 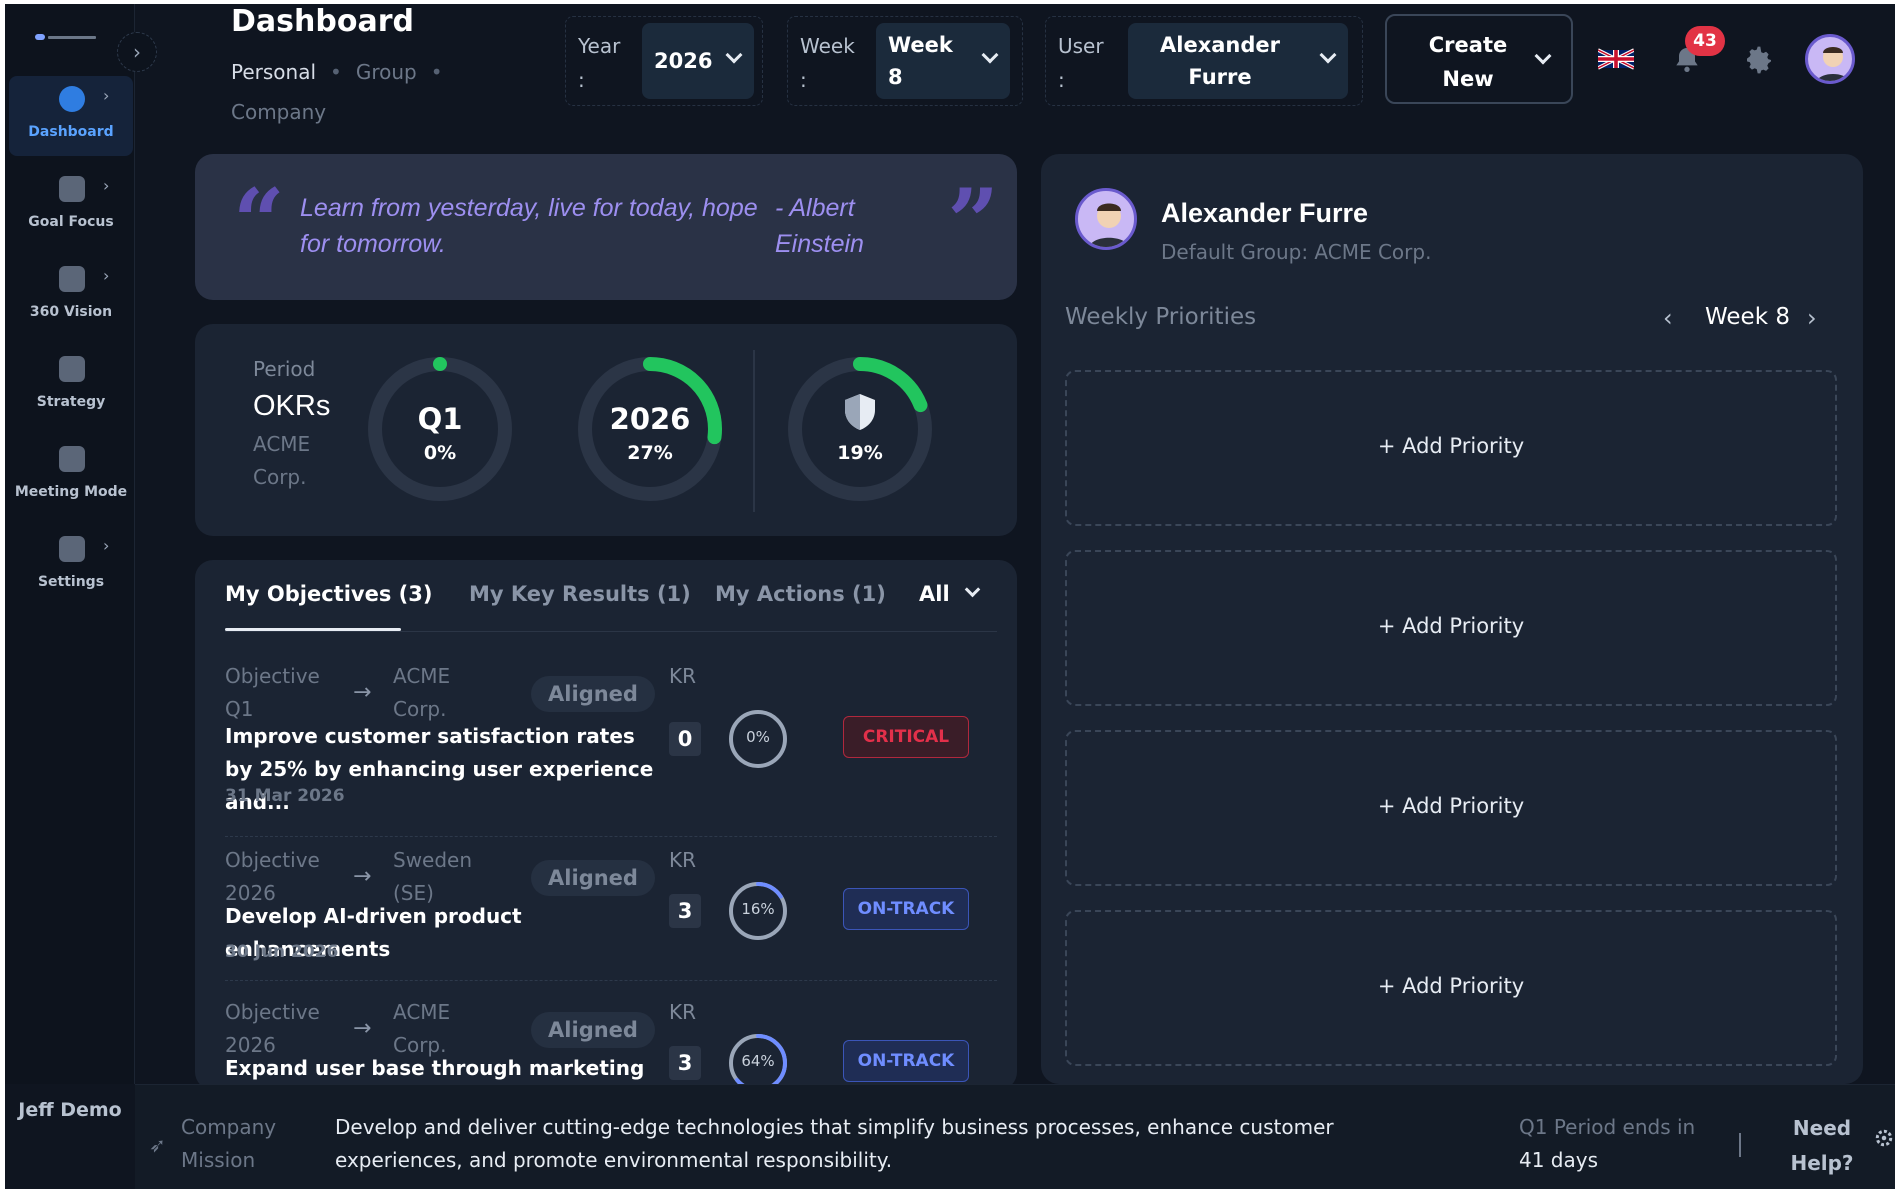 I want to click on help-gear-icon, so click(x=1884, y=1138).